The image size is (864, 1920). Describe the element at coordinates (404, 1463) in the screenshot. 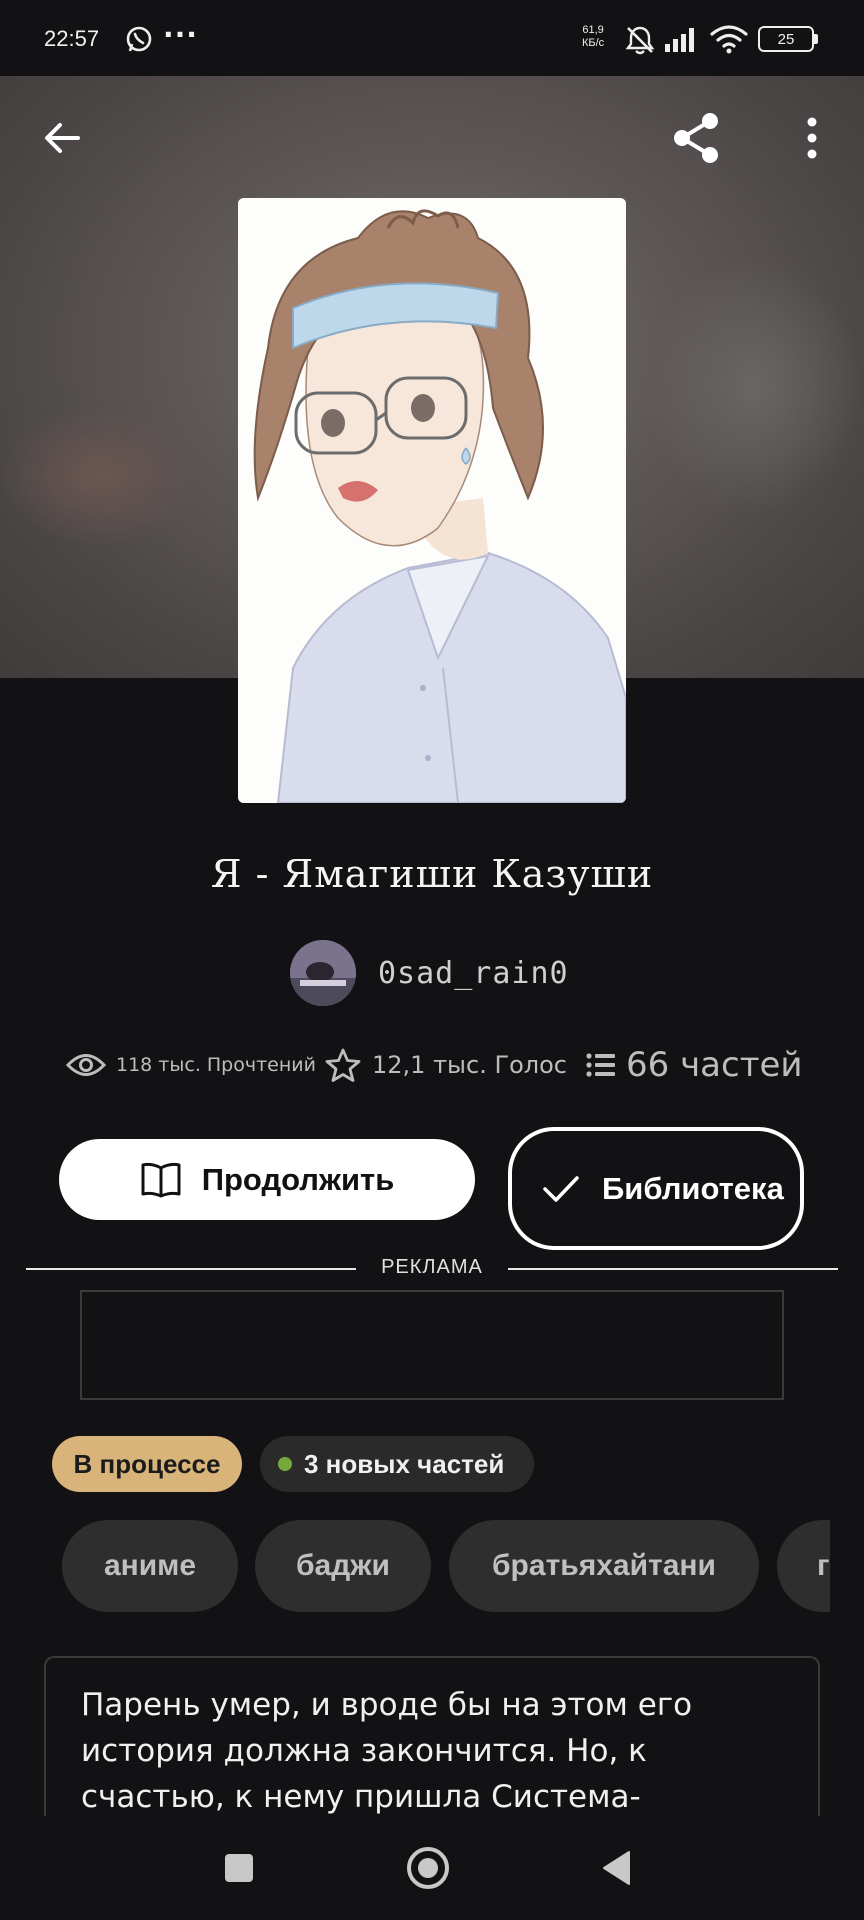

I see `new-parts-label: 3 новых частей` at that location.